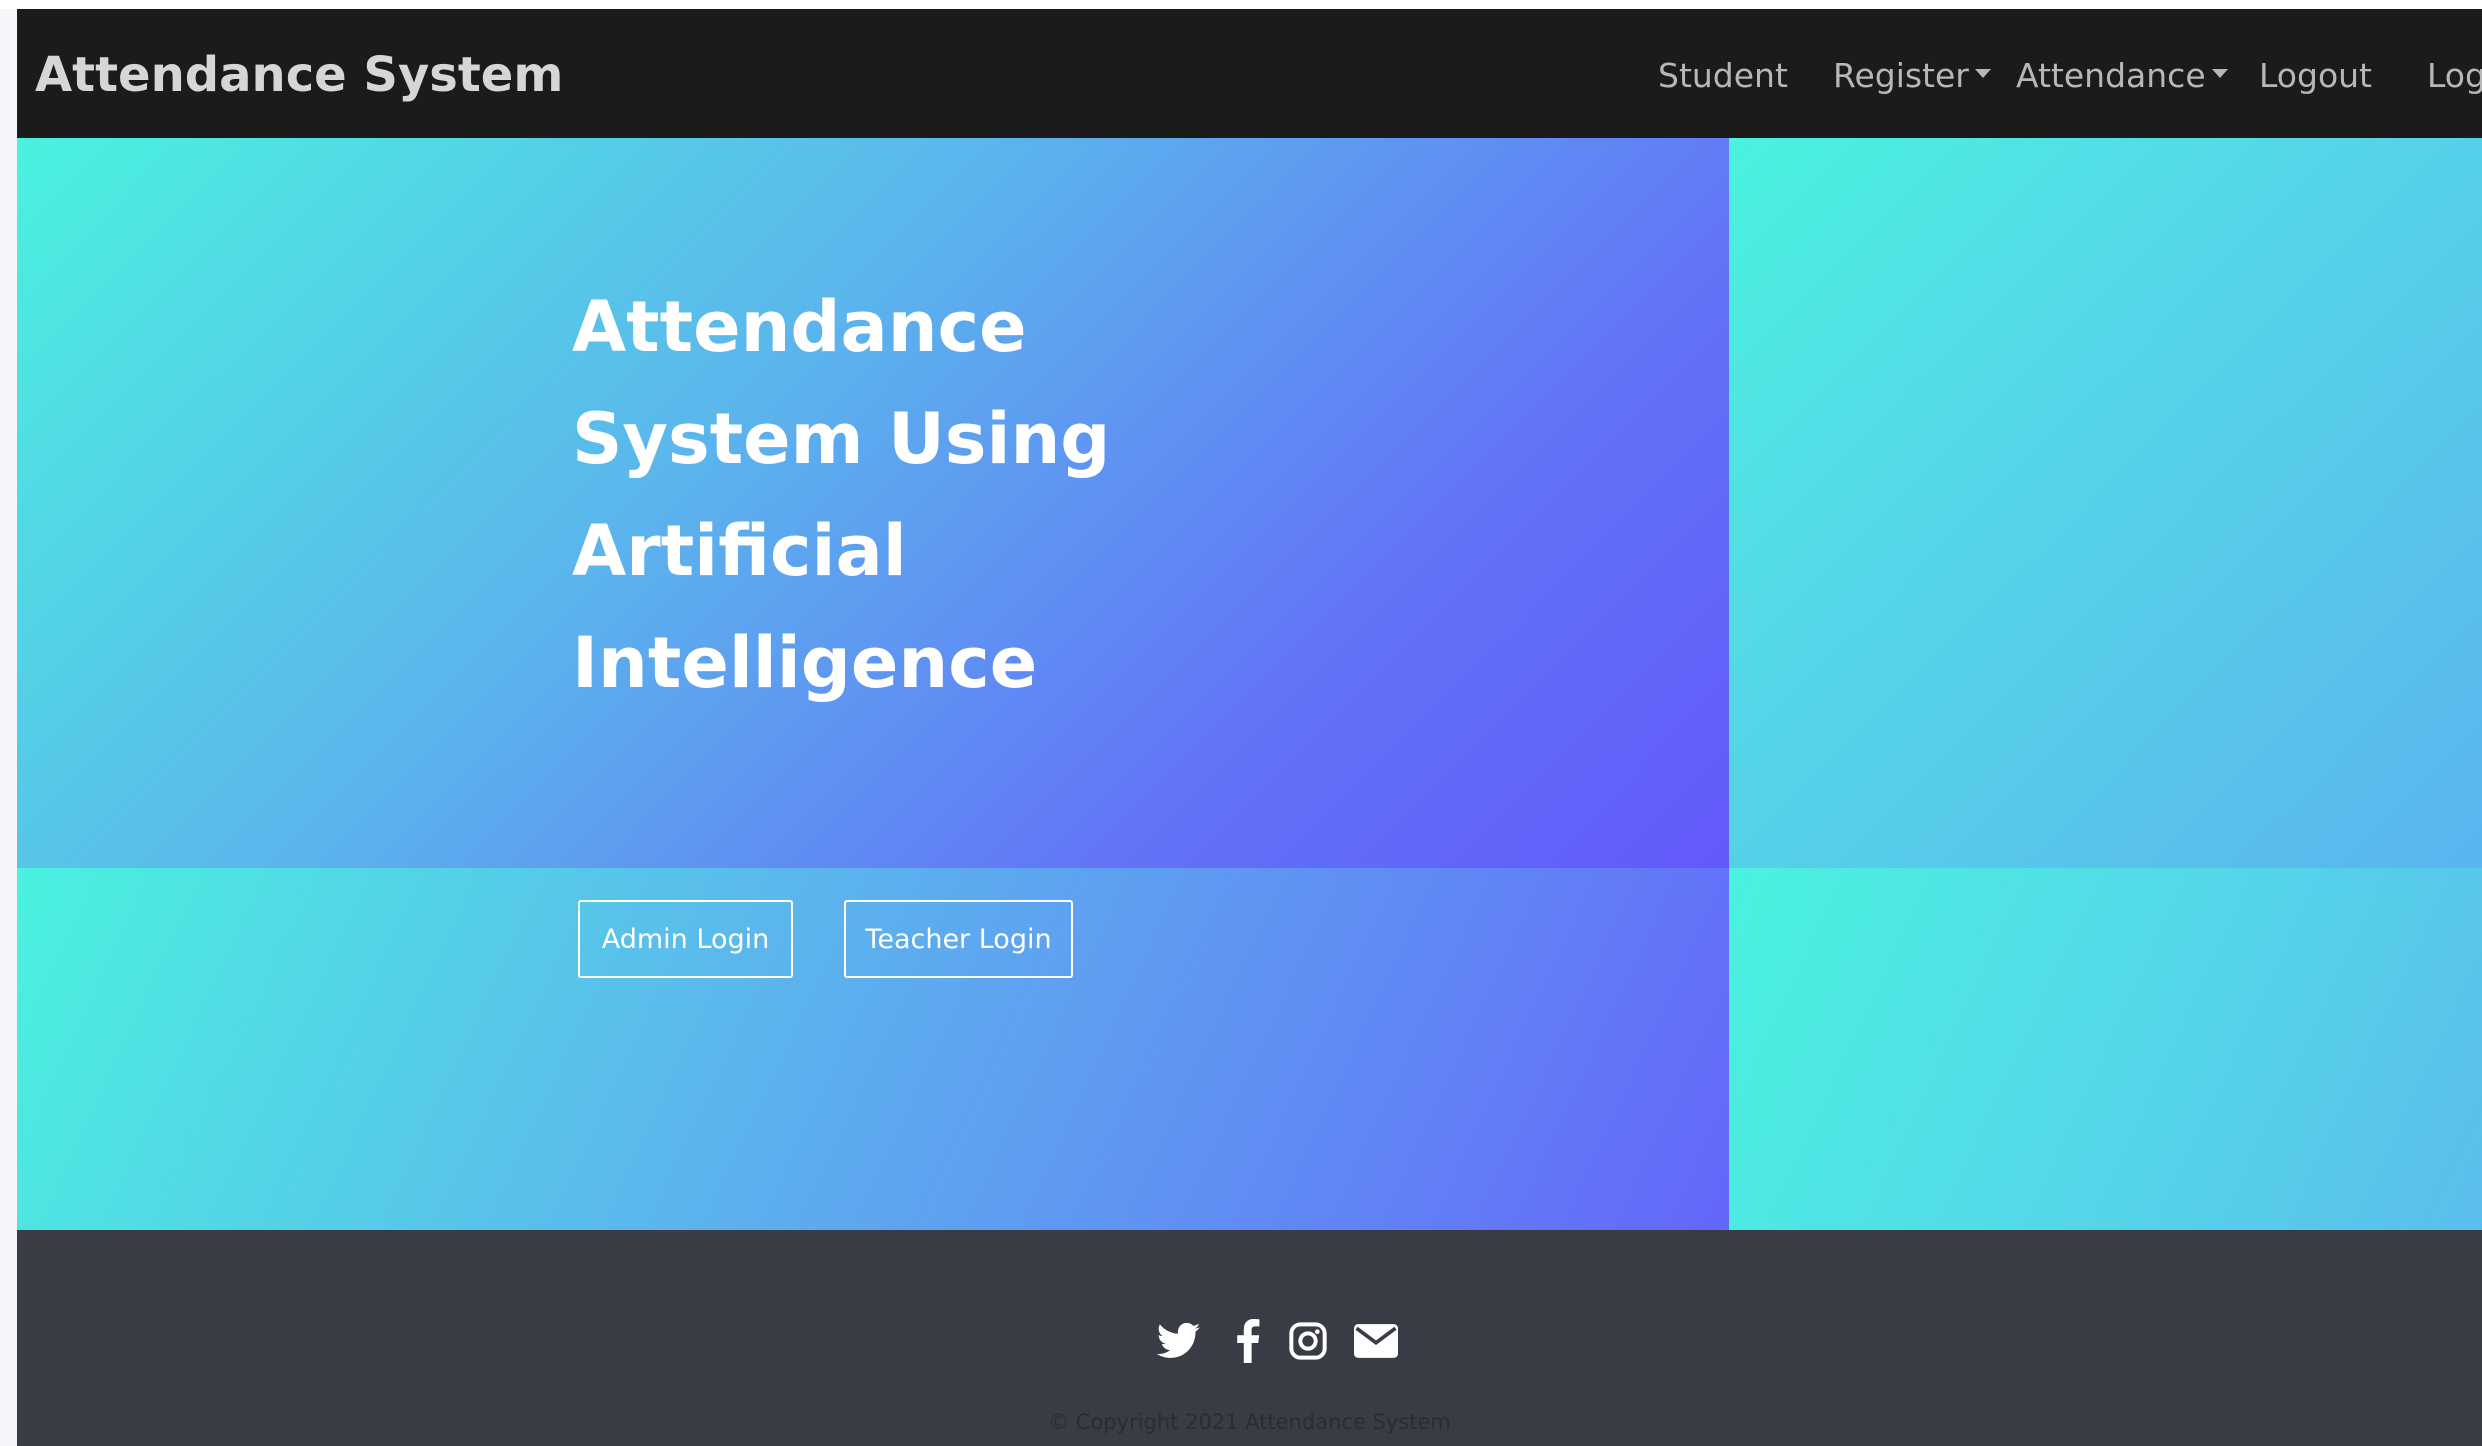 The height and width of the screenshot is (1446, 2482). What do you see at coordinates (1308, 1341) in the screenshot?
I see `instagram-icon` at bounding box center [1308, 1341].